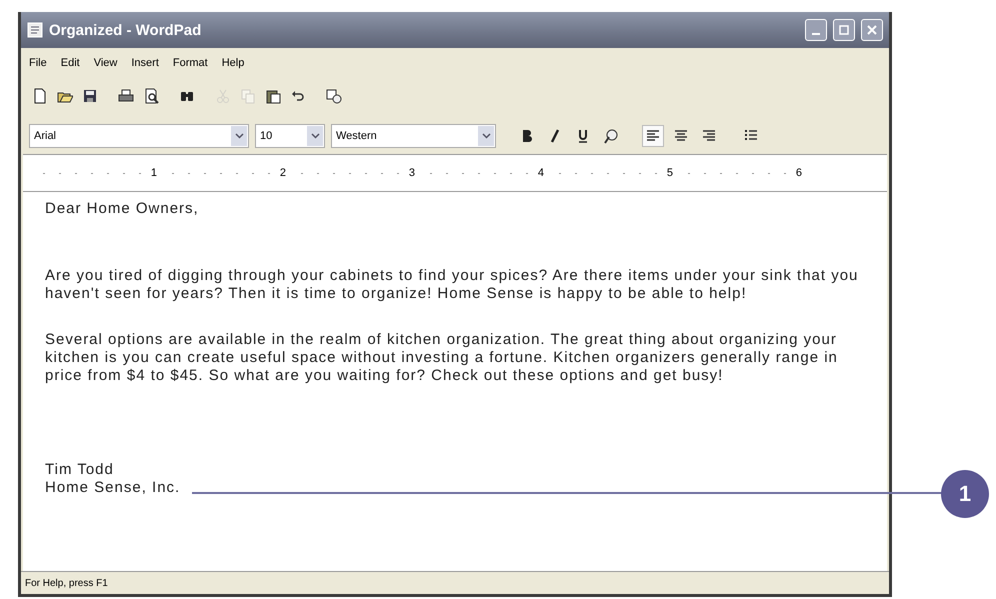  I want to click on printer-icon, so click(126, 96).